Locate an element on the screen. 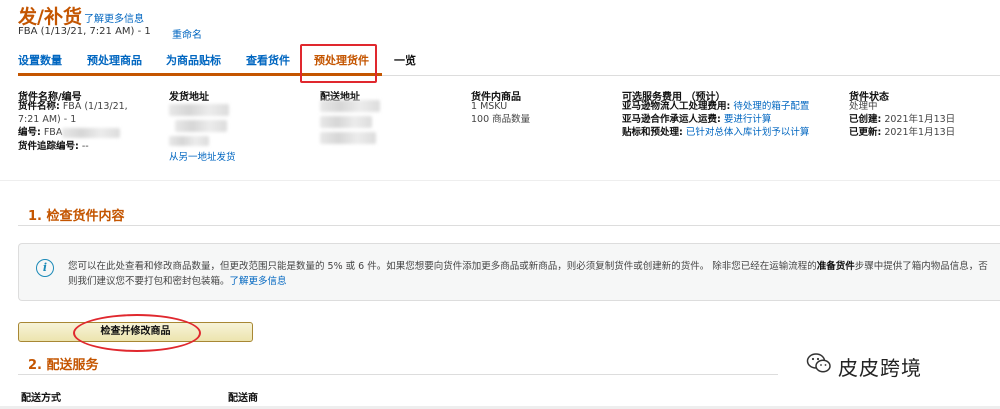 The width and height of the screenshot is (1000, 409). msku-count: 1 MSKU is located at coordinates (489, 106).